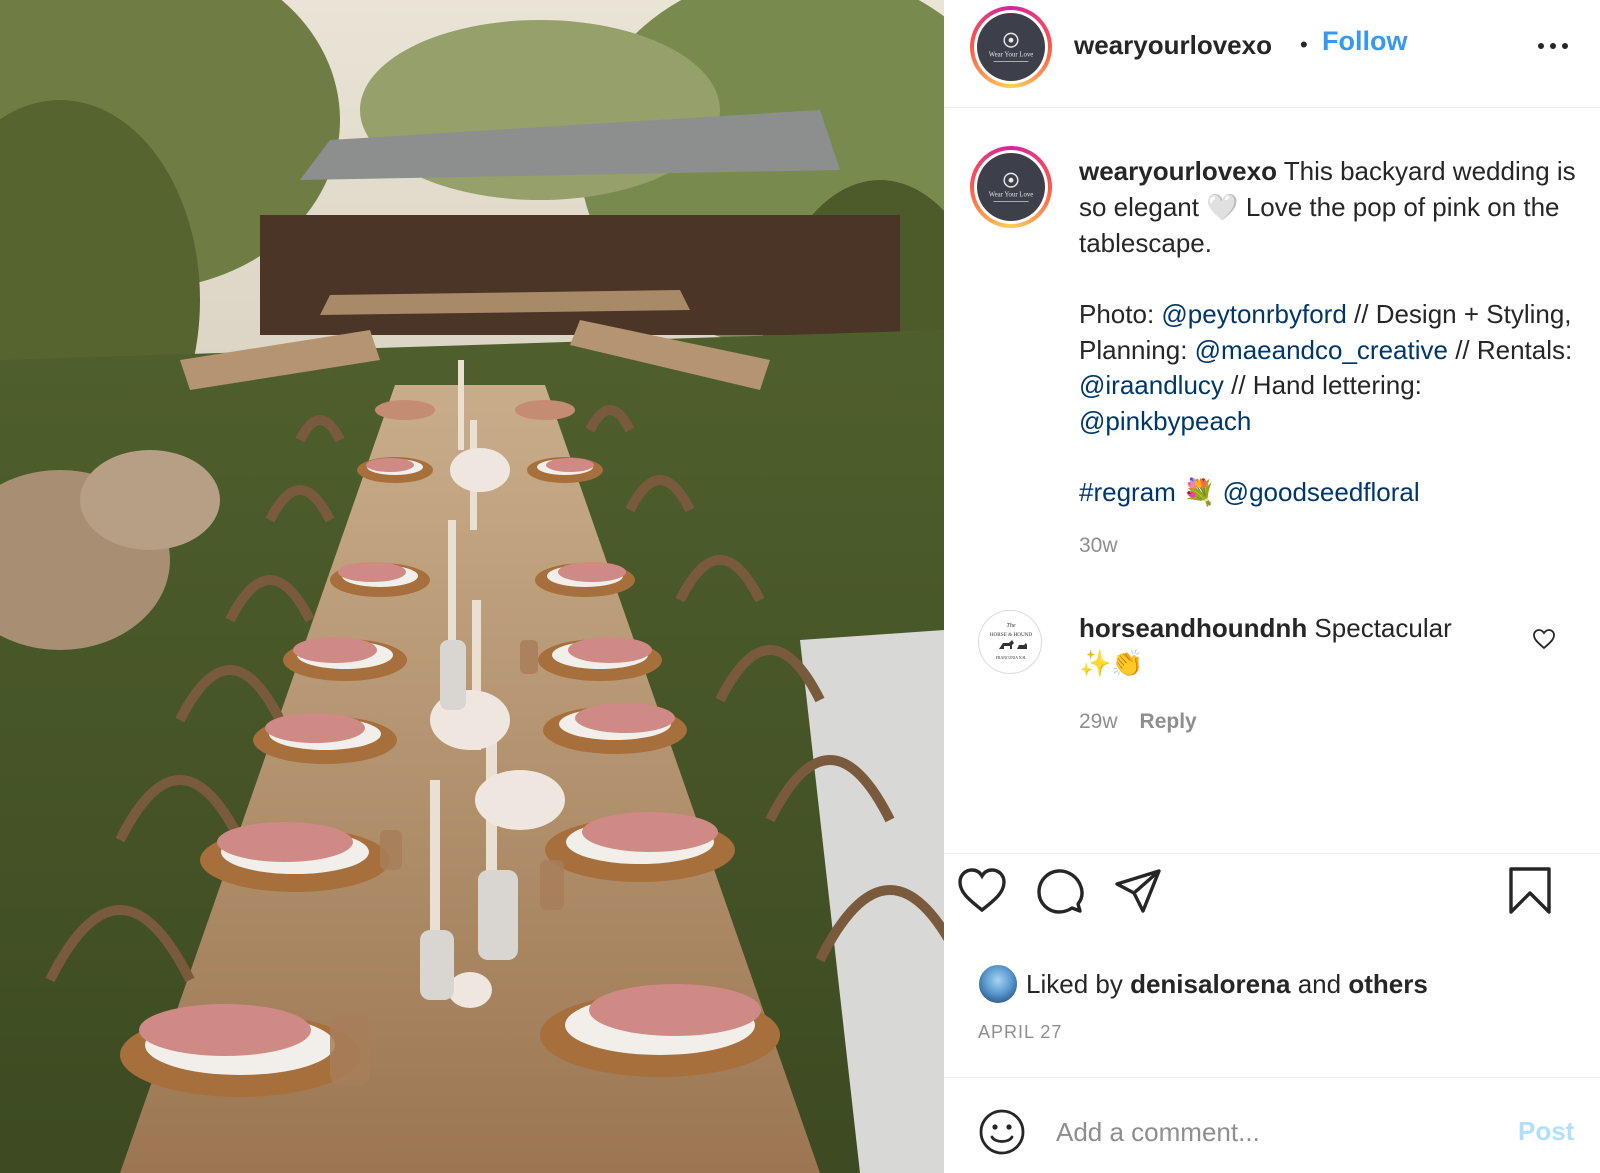 This screenshot has width=1600, height=1173. Describe the element at coordinates (1168, 721) in the screenshot. I see `reply-button: Reply` at that location.